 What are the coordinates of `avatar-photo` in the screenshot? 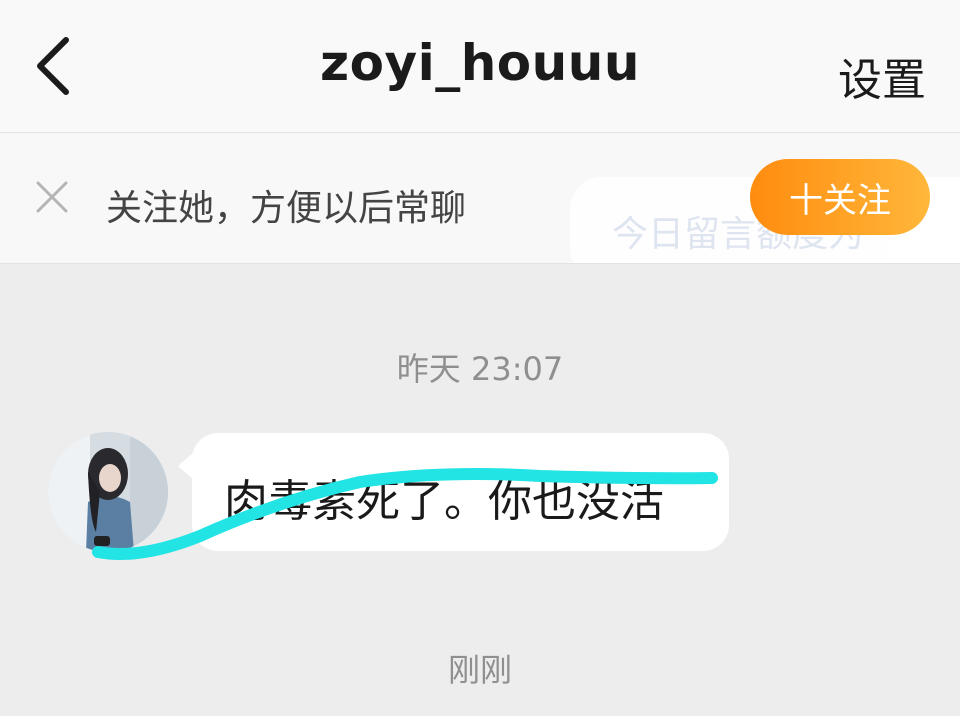 It's located at (108, 492).